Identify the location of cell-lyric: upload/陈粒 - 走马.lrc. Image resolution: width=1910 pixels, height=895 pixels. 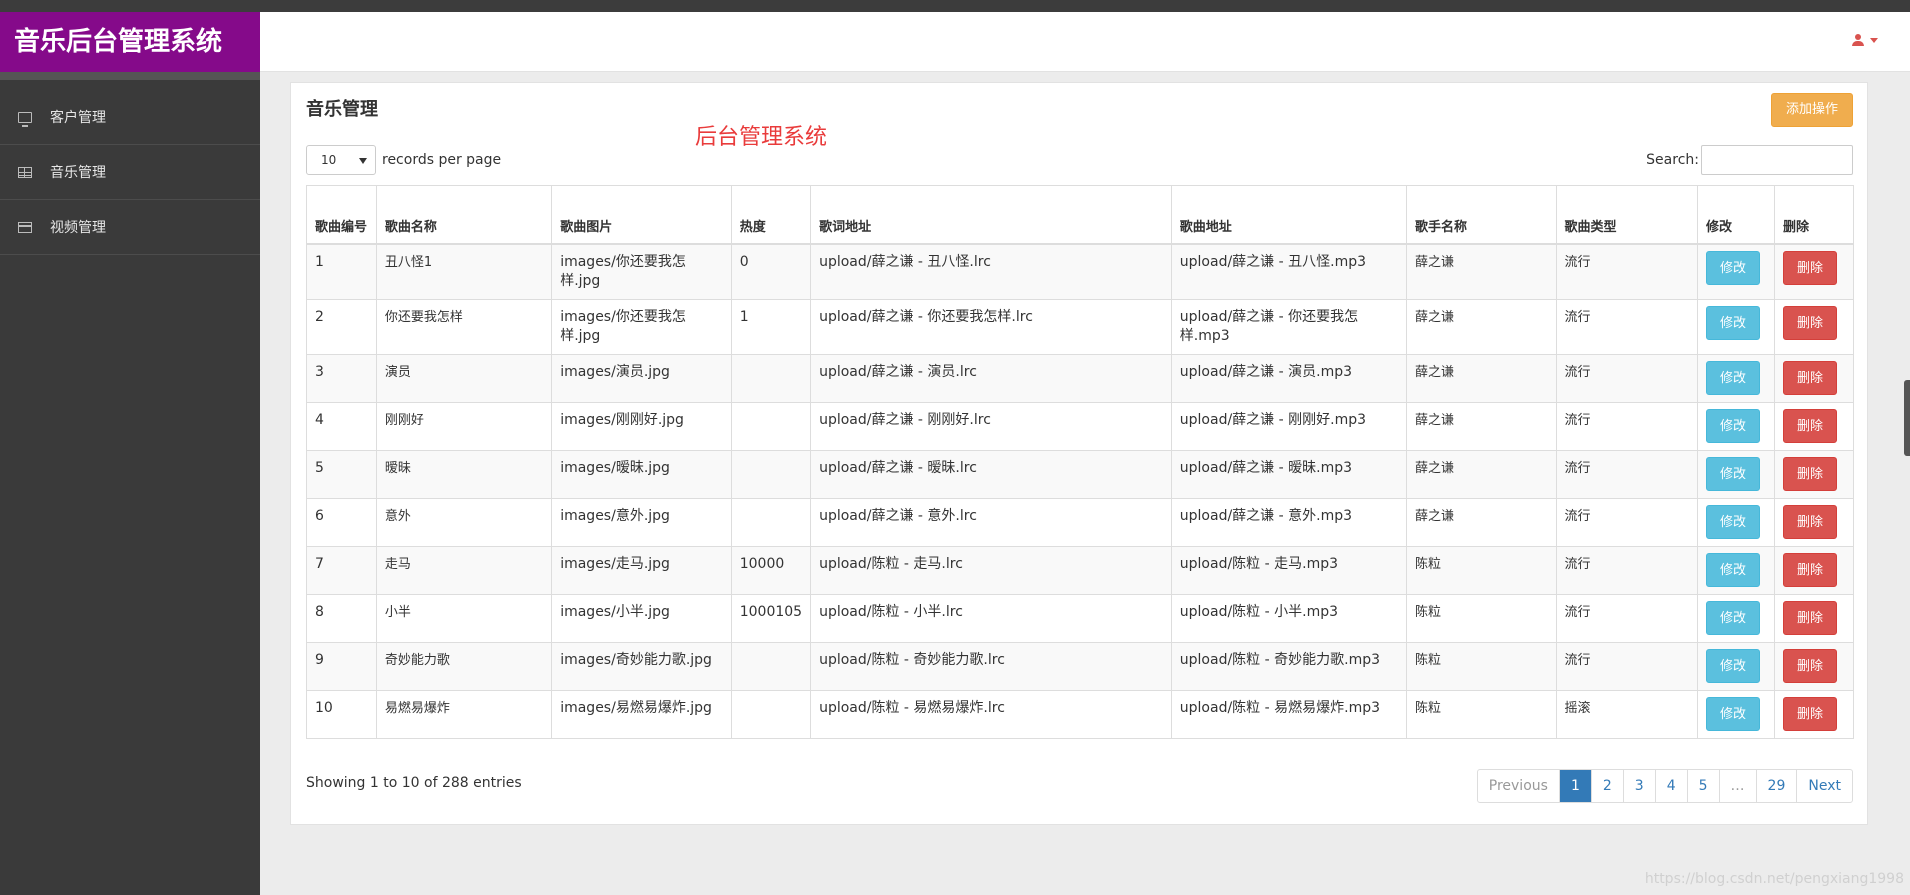
(991, 570).